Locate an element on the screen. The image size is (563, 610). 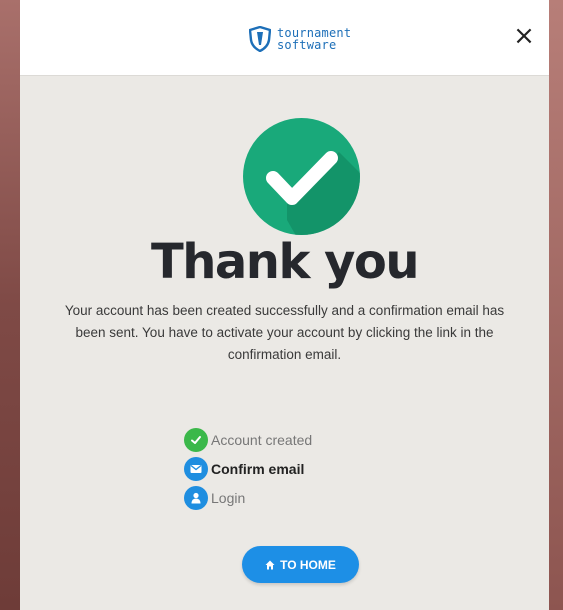
modal-header: tournament software × is located at coordinates (284, 38).